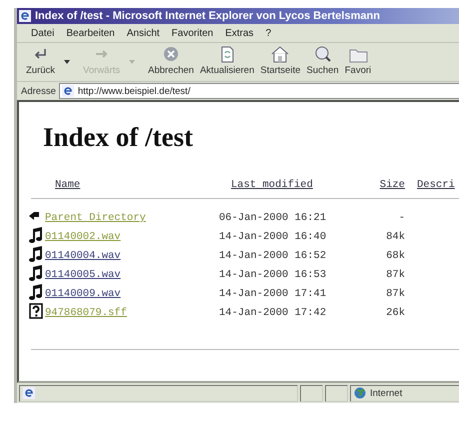 The height and width of the screenshot is (423, 459). I want to click on address-field: http://www.beispiel.de/test/, so click(258, 91).